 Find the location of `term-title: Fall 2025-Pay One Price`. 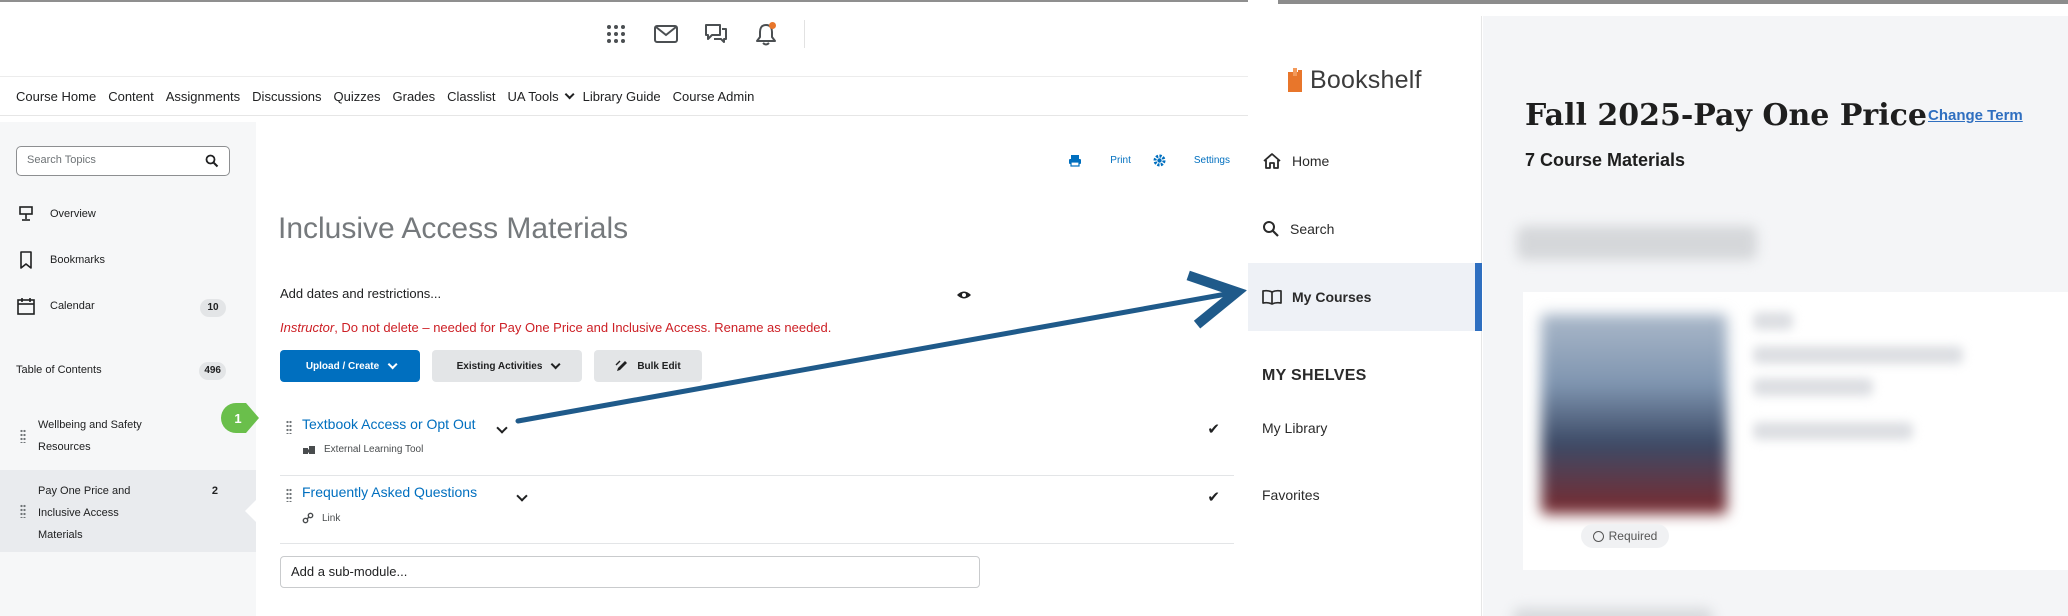

term-title: Fall 2025-Pay One Price is located at coordinates (1726, 115).